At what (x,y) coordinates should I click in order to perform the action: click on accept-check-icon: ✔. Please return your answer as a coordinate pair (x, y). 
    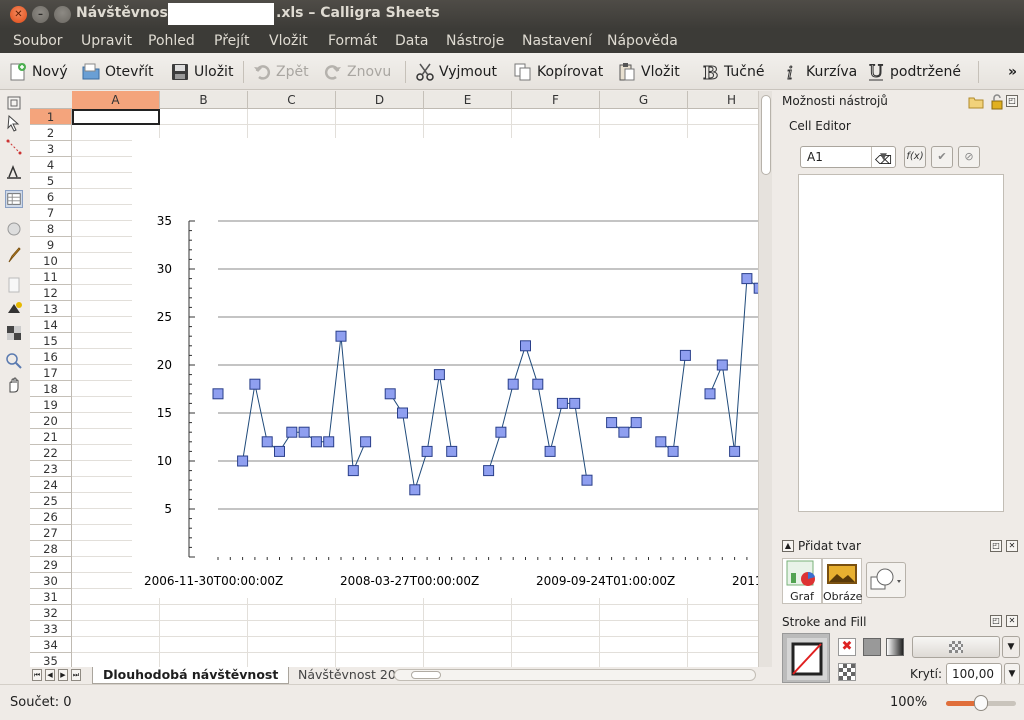
    Looking at the image, I should click on (942, 157).